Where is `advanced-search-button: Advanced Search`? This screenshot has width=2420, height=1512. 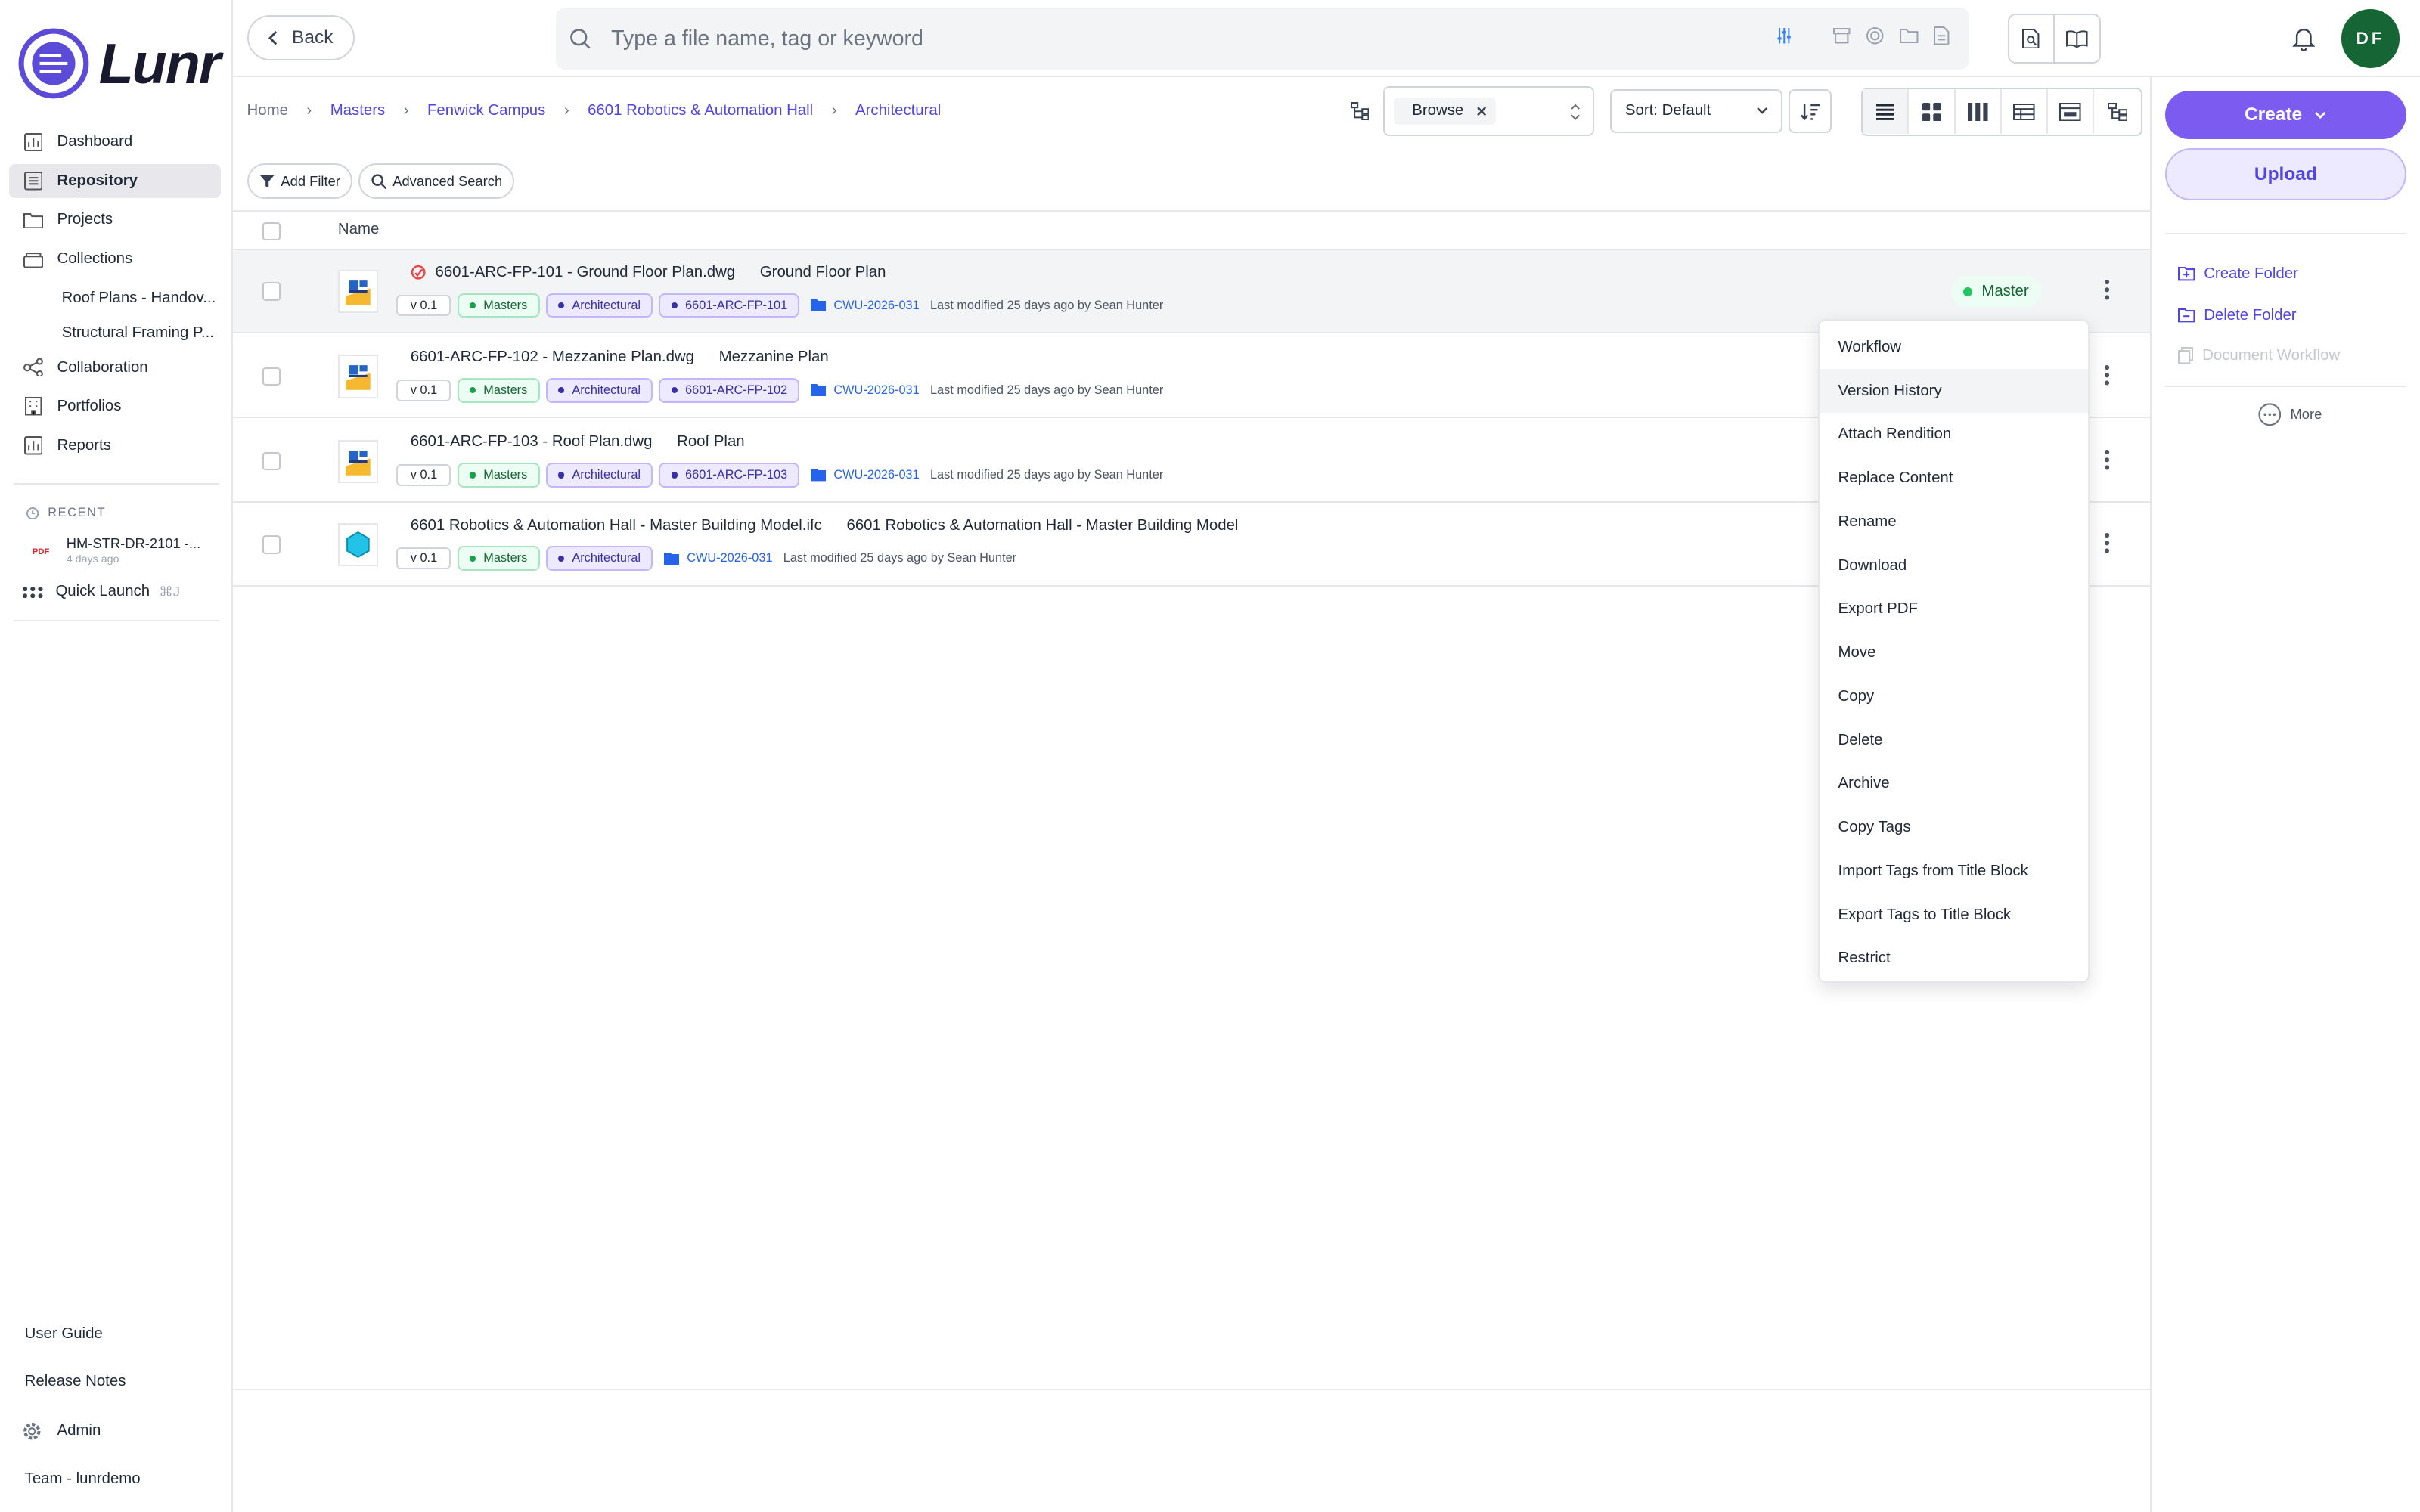
advanced-search-button: Advanced Search is located at coordinates (436, 181).